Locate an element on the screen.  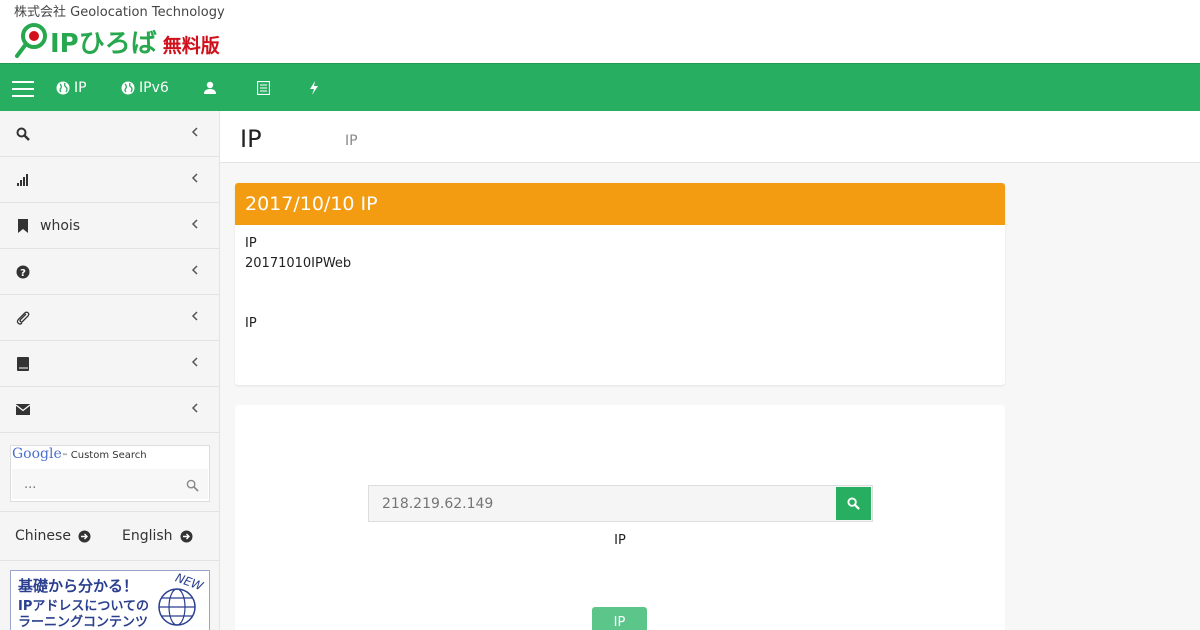
lang-label: Chinese is located at coordinates (43, 536).